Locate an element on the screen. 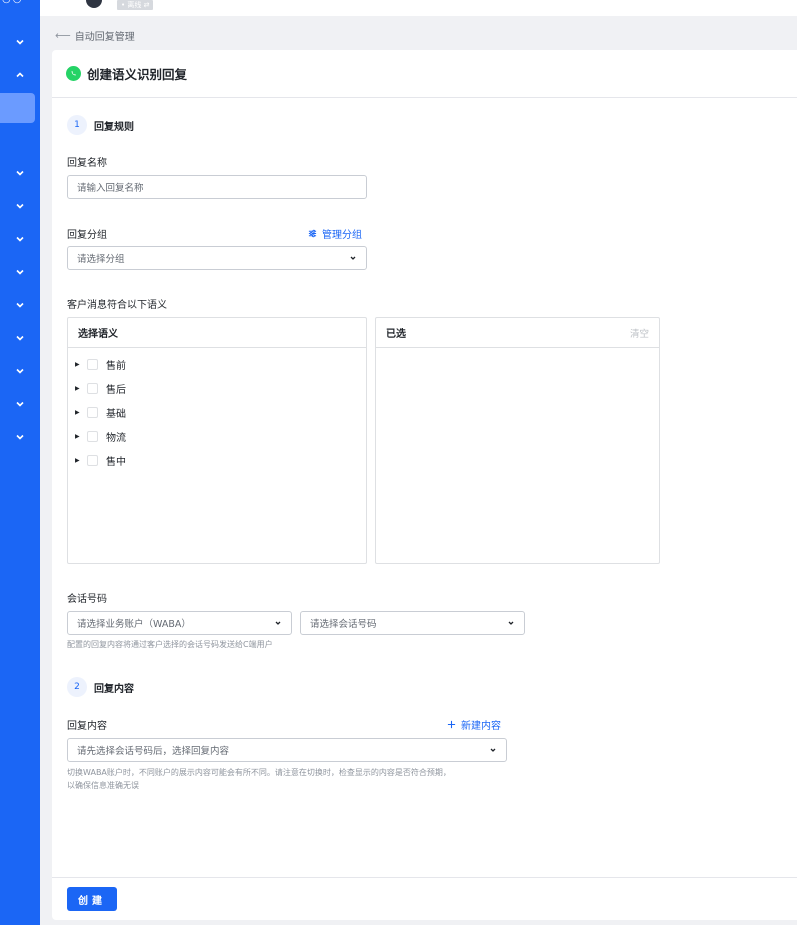 Image resolution: width=797 pixels, height=925 pixels. session-number-label: 会话号码 is located at coordinates (87, 599).